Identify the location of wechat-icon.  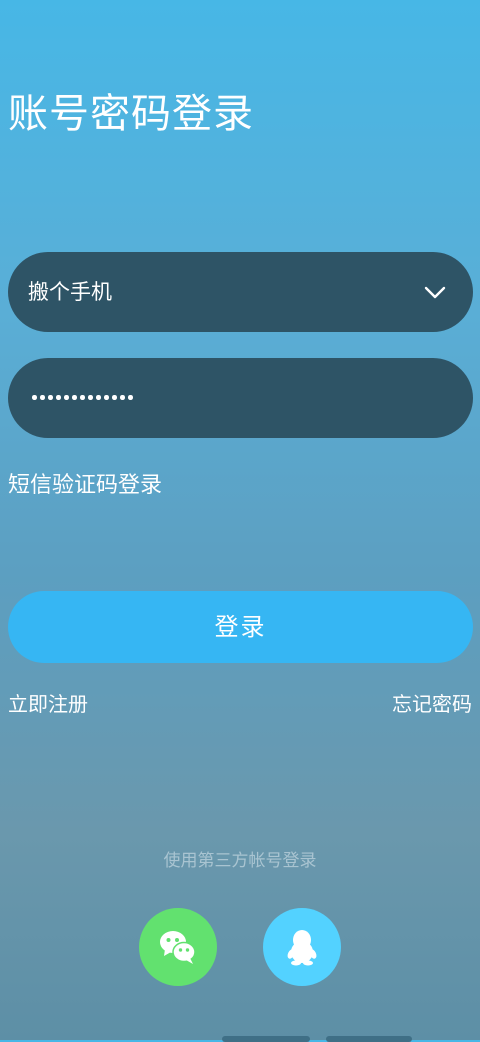
(178, 947).